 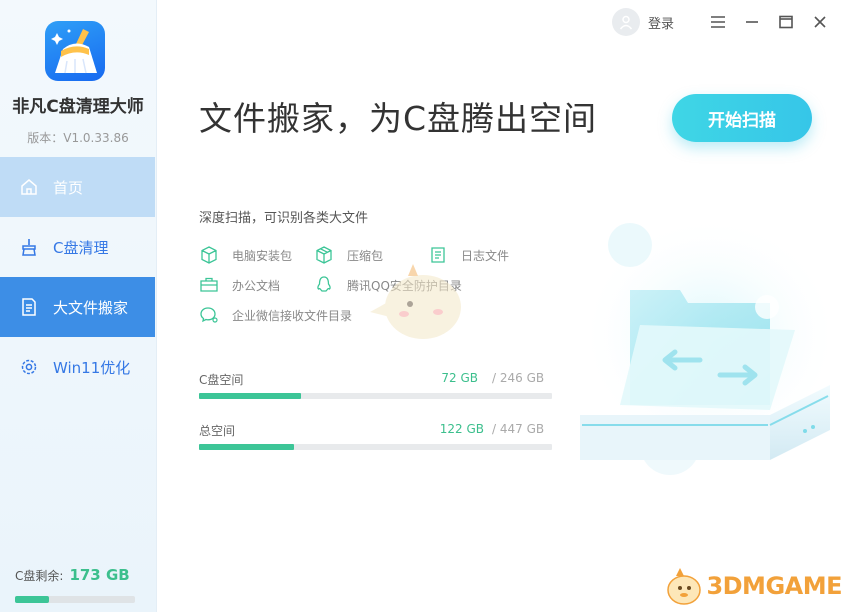 What do you see at coordinates (398, 118) in the screenshot?
I see `page-title: 文件搬家，为C盘腾出空间` at bounding box center [398, 118].